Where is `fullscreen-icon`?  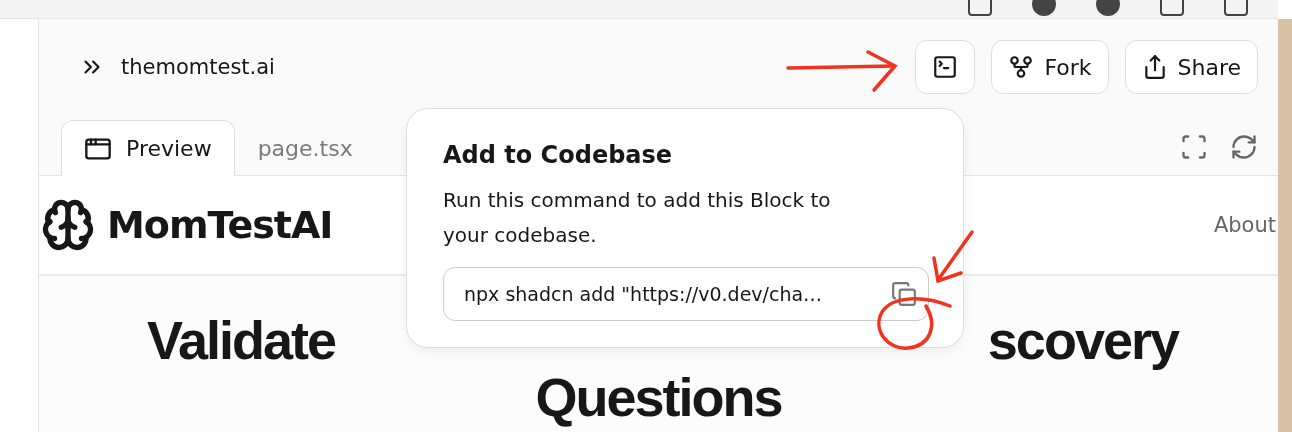
fullscreen-icon is located at coordinates (1194, 147).